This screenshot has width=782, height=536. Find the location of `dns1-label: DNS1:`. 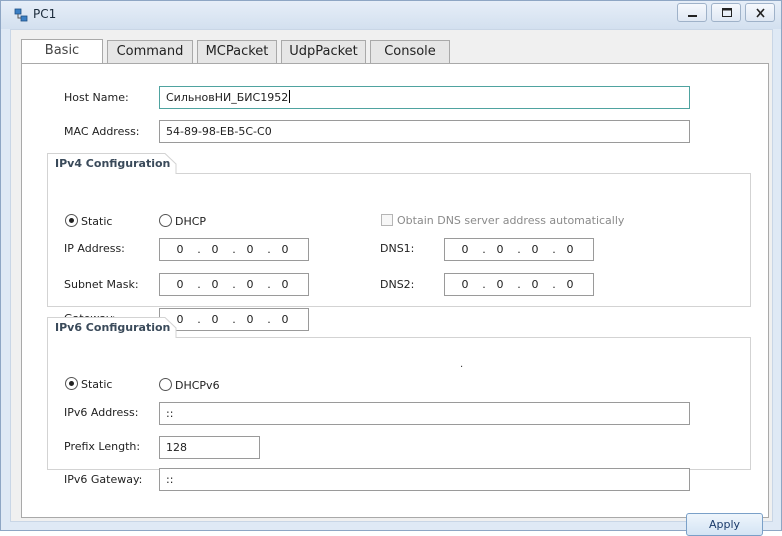

dns1-label: DNS1: is located at coordinates (397, 248).